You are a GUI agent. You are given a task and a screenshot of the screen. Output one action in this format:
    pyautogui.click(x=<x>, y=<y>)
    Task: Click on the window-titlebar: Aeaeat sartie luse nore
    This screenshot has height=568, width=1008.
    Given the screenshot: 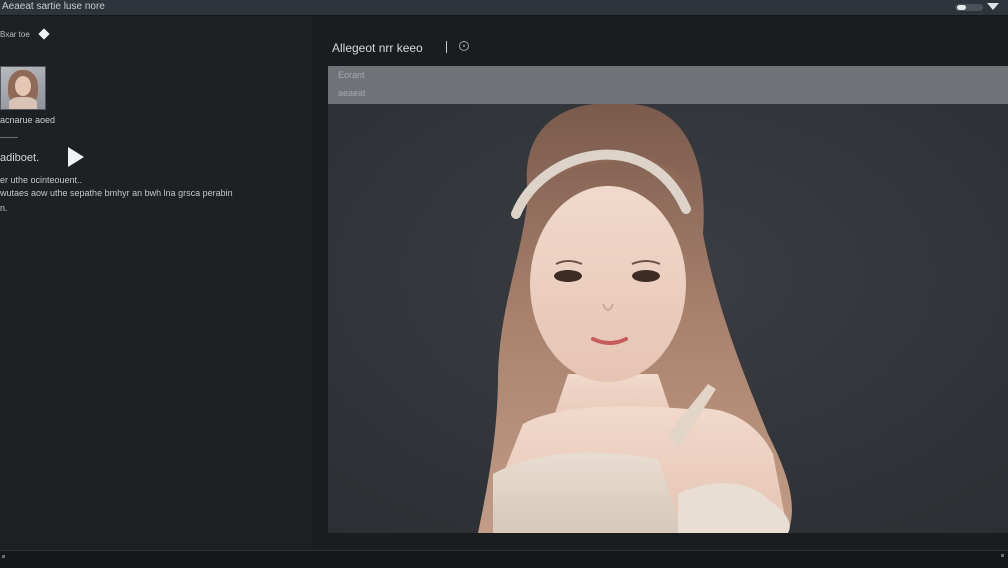 What is the action you would take?
    pyautogui.click(x=504, y=8)
    